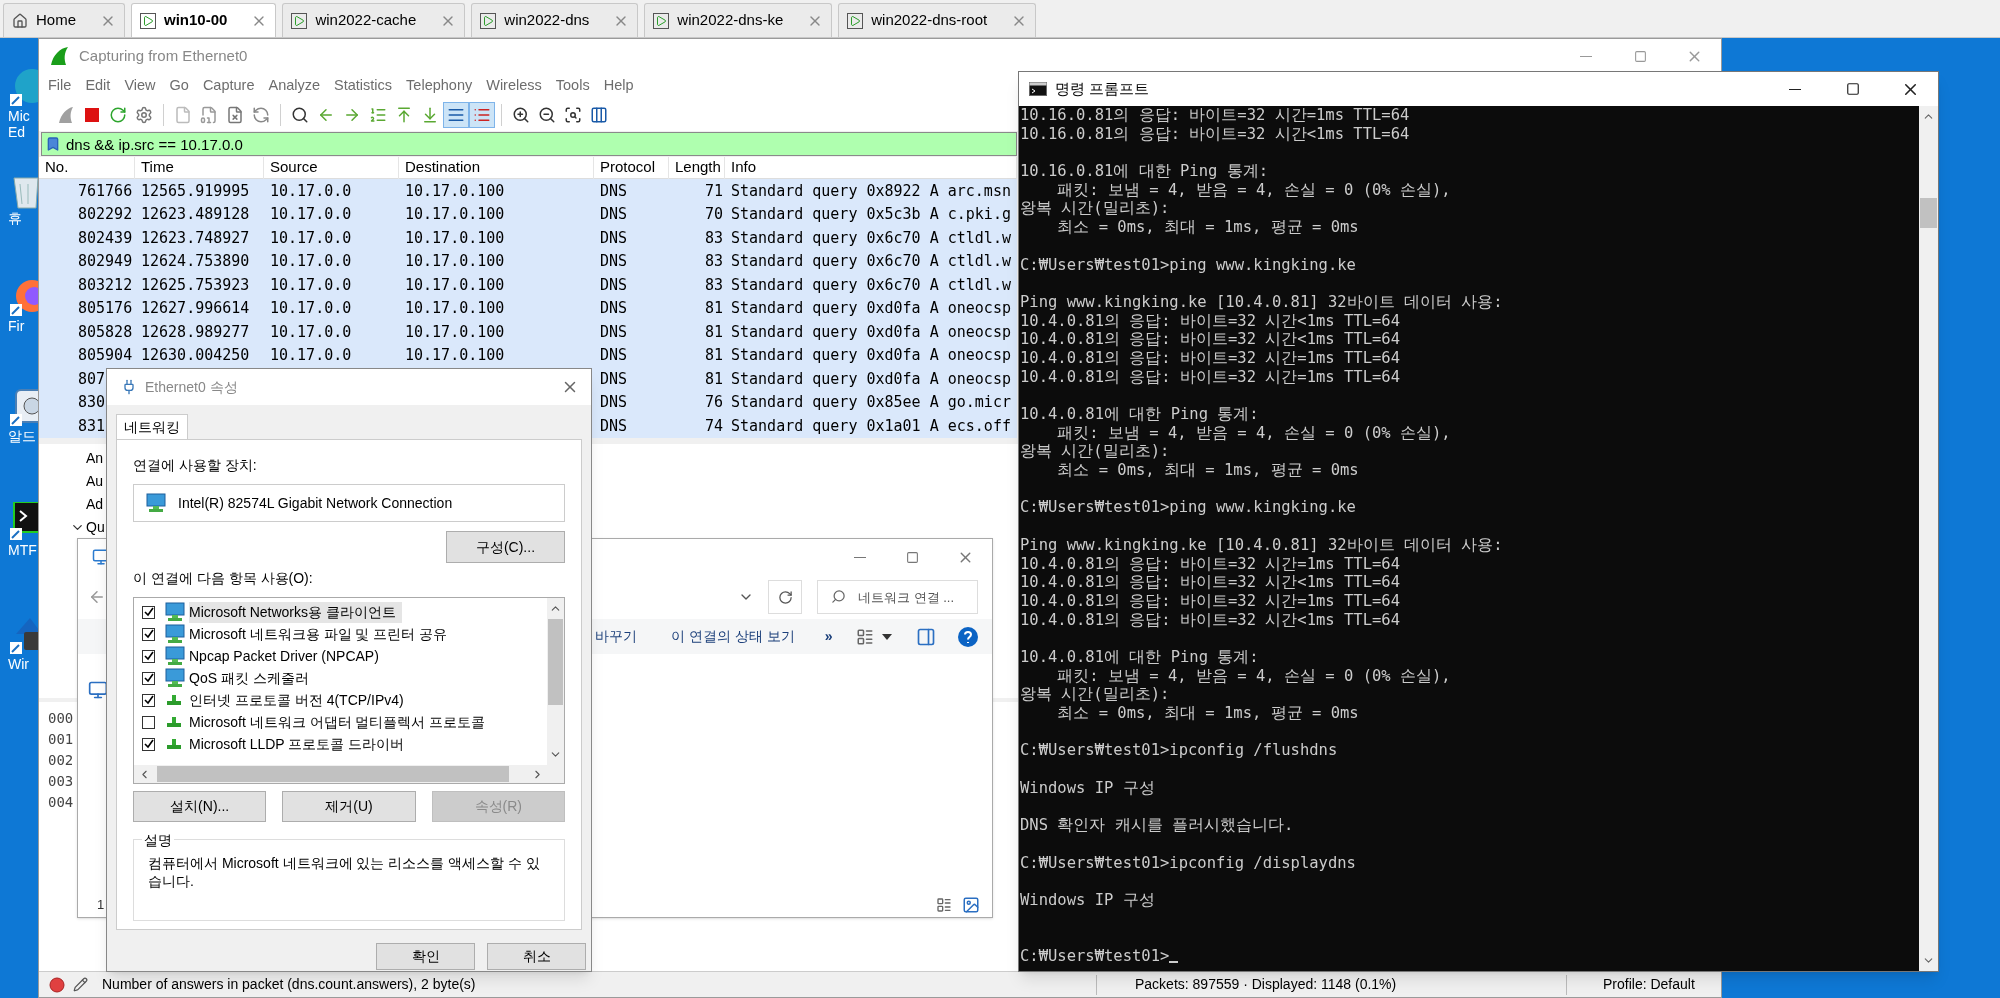 The width and height of the screenshot is (2000, 998). What do you see at coordinates (1649, 984) in the screenshot?
I see `profile-label: Profile: Default` at bounding box center [1649, 984].